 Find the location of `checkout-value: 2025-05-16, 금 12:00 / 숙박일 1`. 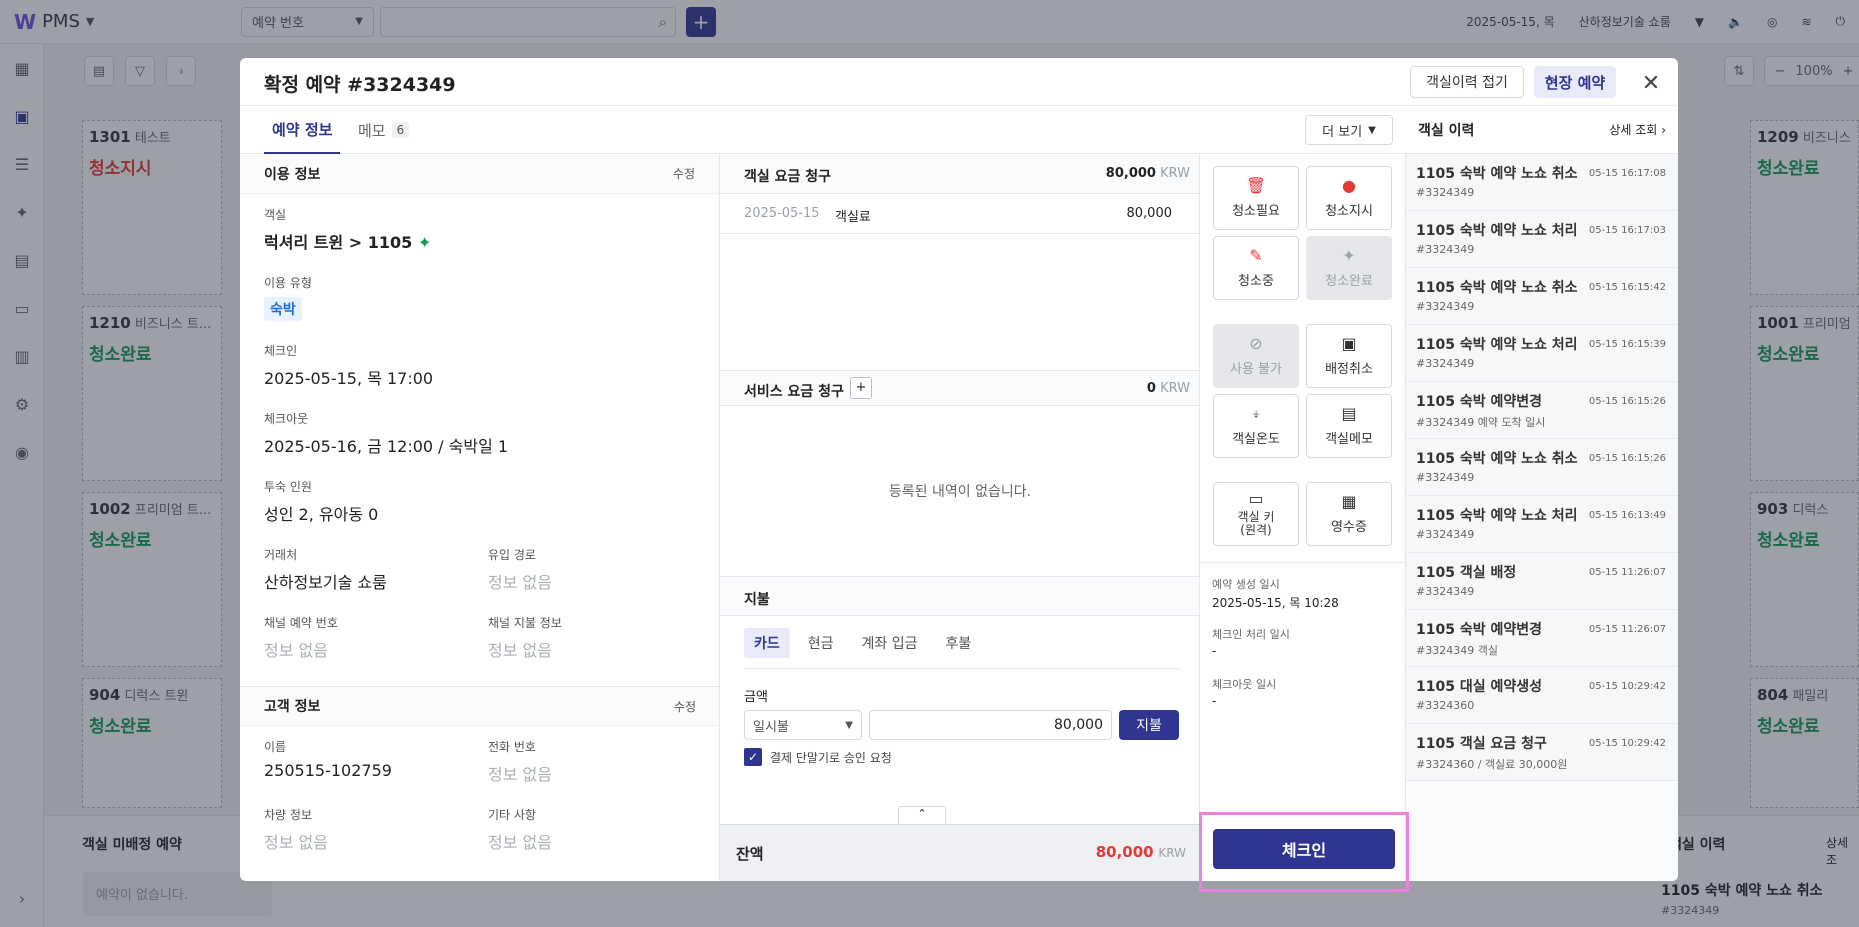

checkout-value: 2025-05-16, 금 12:00 / 숙박일 1 is located at coordinates (386, 446).